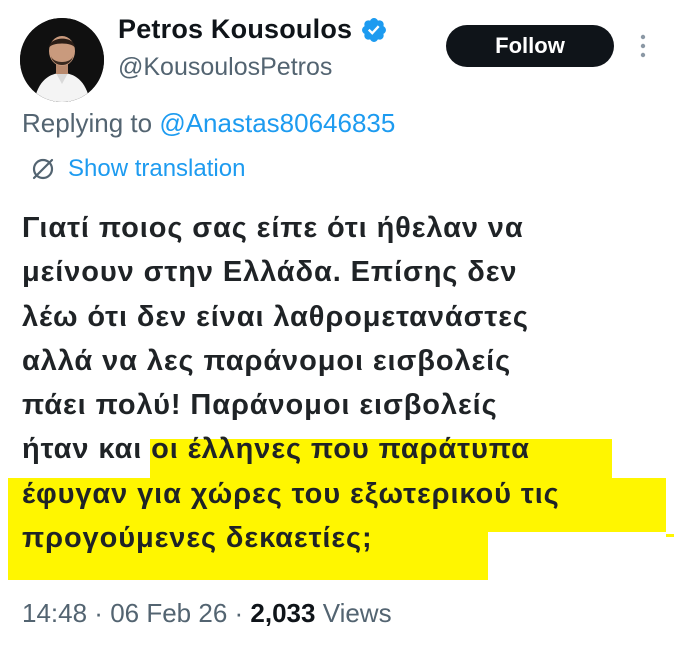 The height and width of the screenshot is (657, 680). Describe the element at coordinates (530, 46) in the screenshot. I see `follow-button: Follow` at that location.